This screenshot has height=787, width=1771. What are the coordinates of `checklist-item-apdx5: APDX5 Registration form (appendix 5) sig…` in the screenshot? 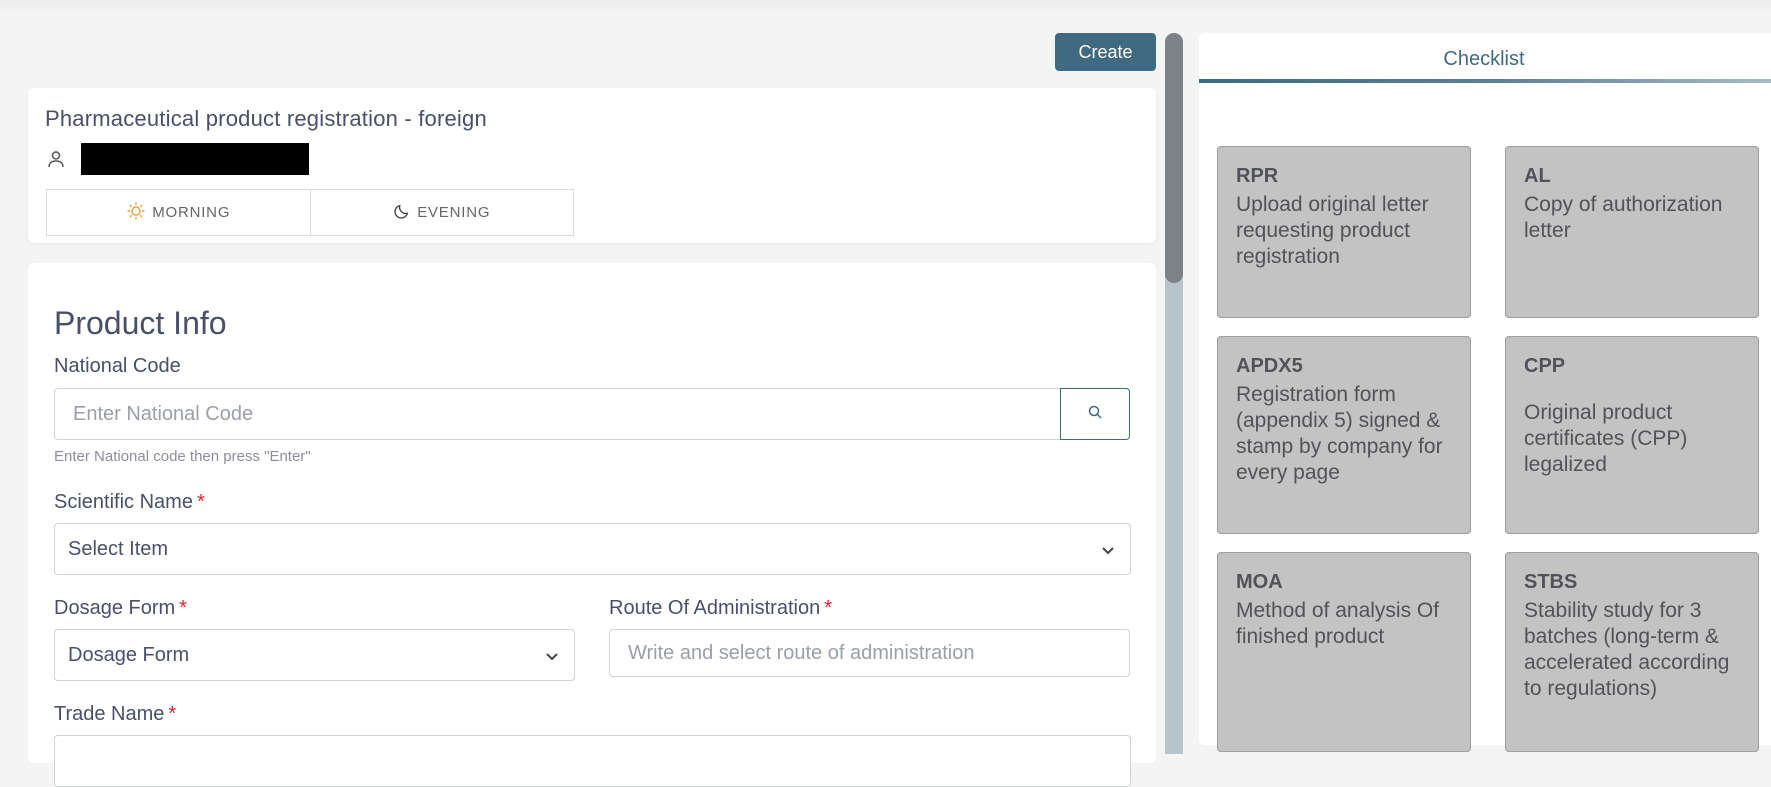 It's located at (1344, 435).